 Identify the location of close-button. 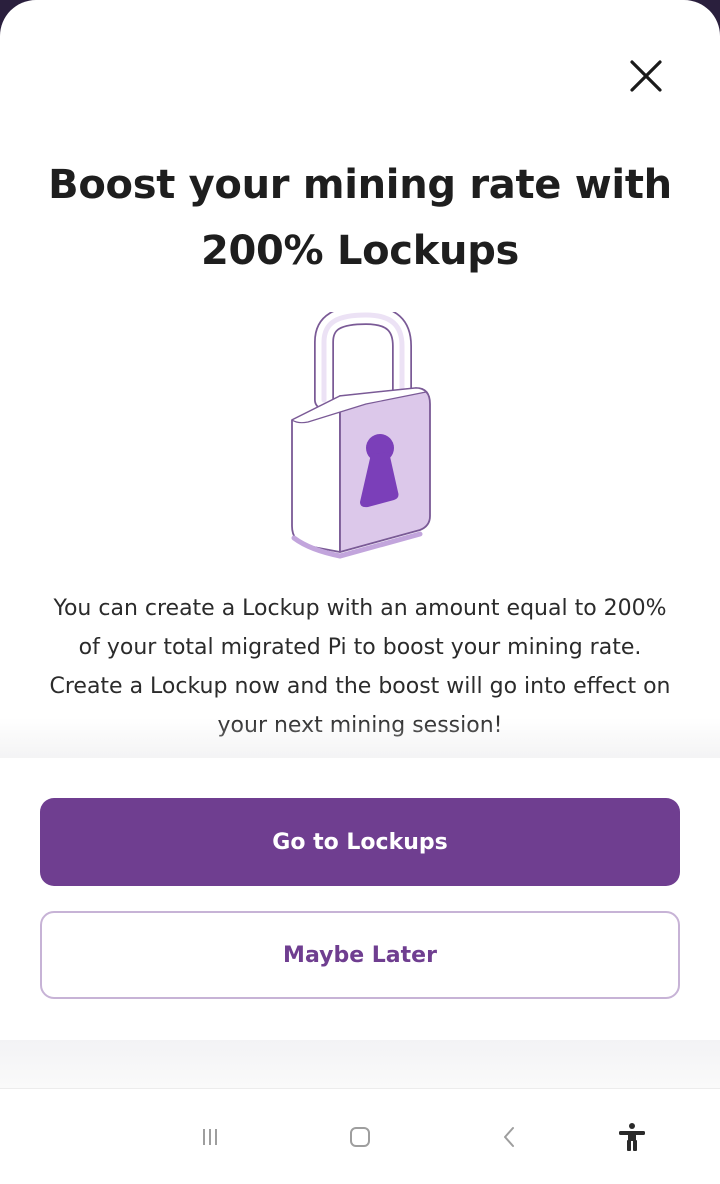
(646, 76).